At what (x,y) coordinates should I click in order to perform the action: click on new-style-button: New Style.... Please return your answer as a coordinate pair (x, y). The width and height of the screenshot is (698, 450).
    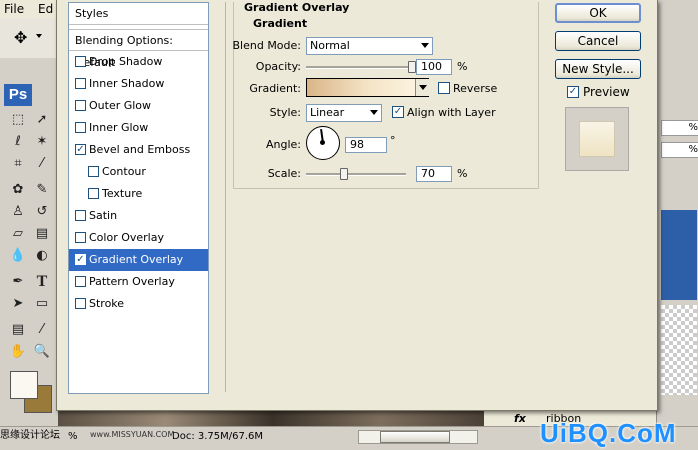
    Looking at the image, I should click on (598, 69).